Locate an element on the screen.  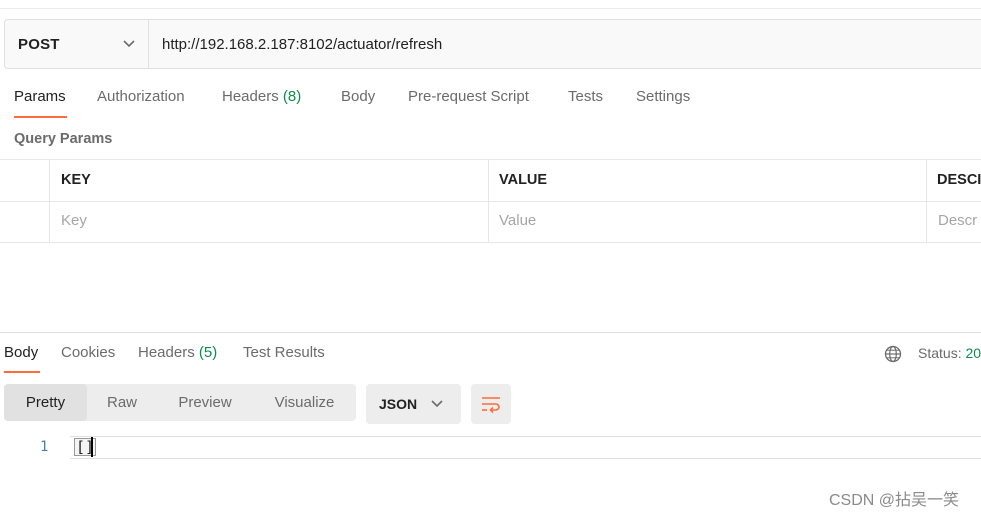
view-preview: Preview is located at coordinates (205, 402).